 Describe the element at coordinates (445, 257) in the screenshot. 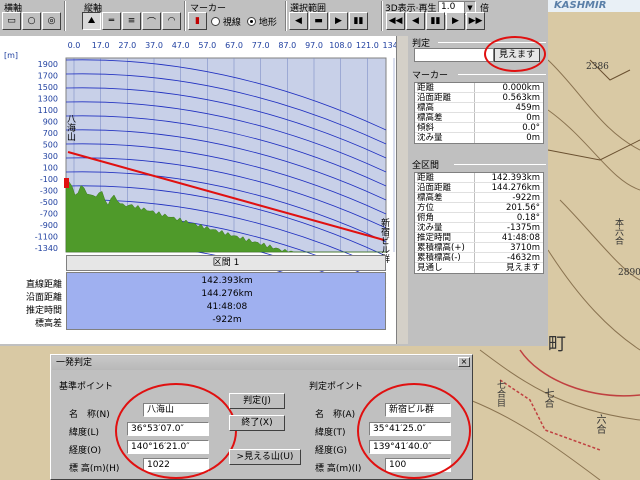

I see `row-key: 累積標高(-)` at that location.